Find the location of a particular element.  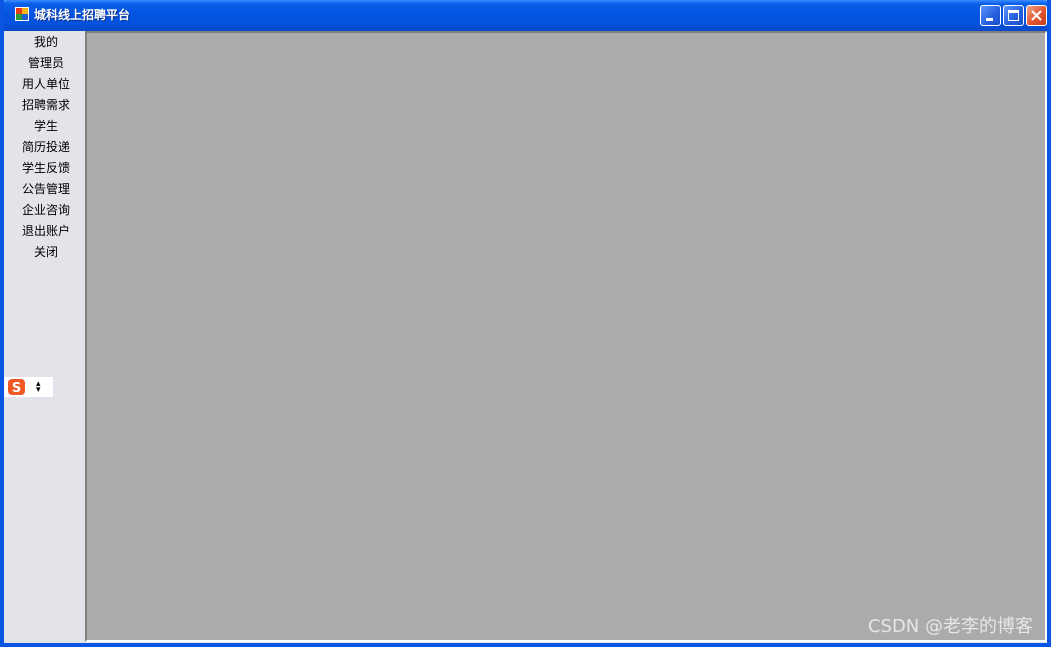

maximize-button is located at coordinates (1013, 15).